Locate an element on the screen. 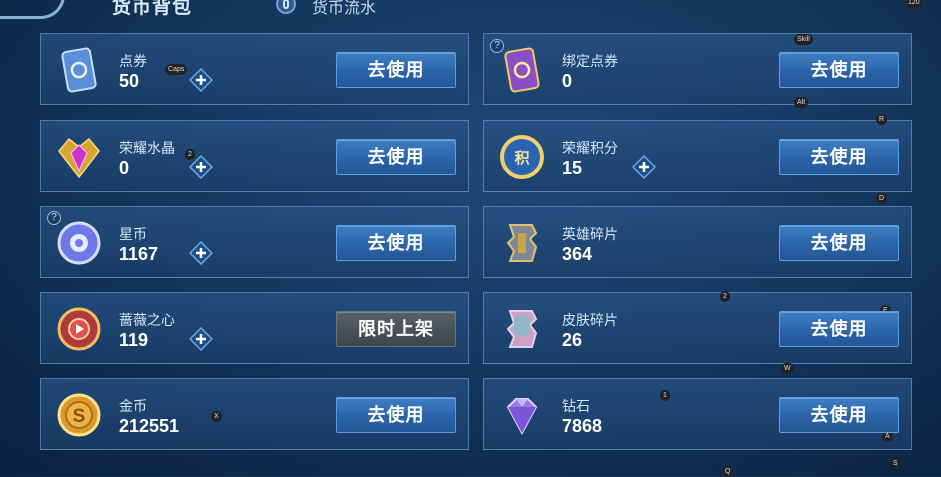  key-hint-alt: Alt is located at coordinates (801, 102).